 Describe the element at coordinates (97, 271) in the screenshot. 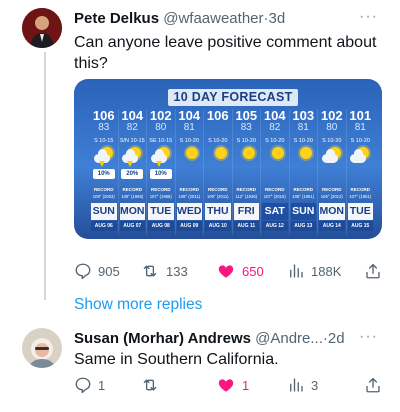

I see `reply-button: 905` at that location.